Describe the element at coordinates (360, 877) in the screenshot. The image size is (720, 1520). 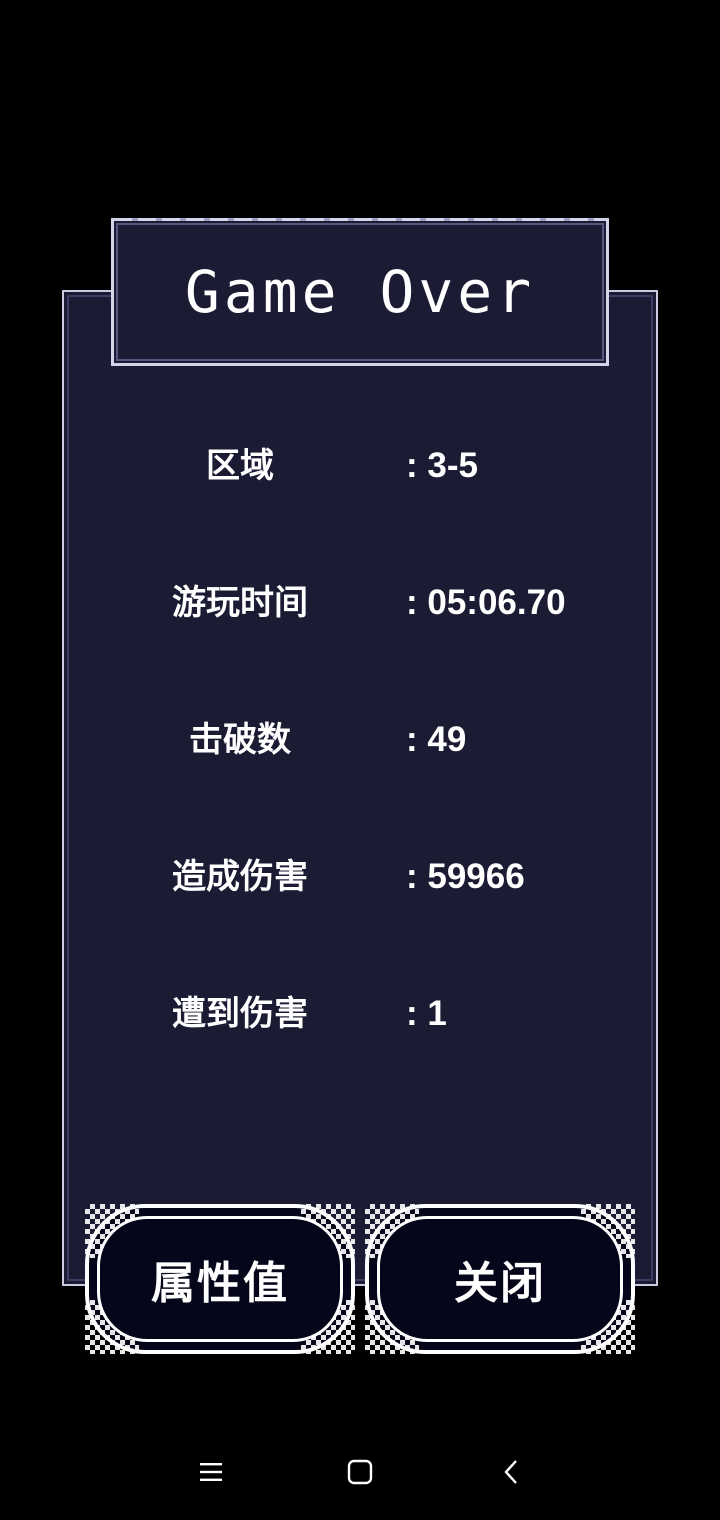
I see `stat-row-damage-dealt: 造成伤害 : 59966` at that location.